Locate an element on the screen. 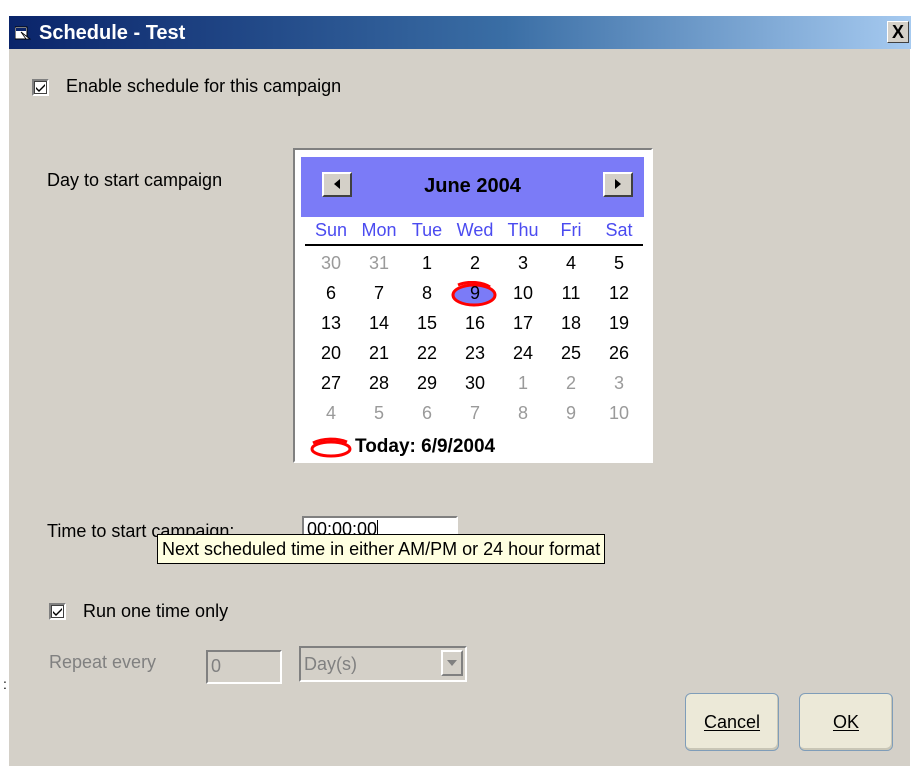  calendar-day: 23 is located at coordinates (475, 353).